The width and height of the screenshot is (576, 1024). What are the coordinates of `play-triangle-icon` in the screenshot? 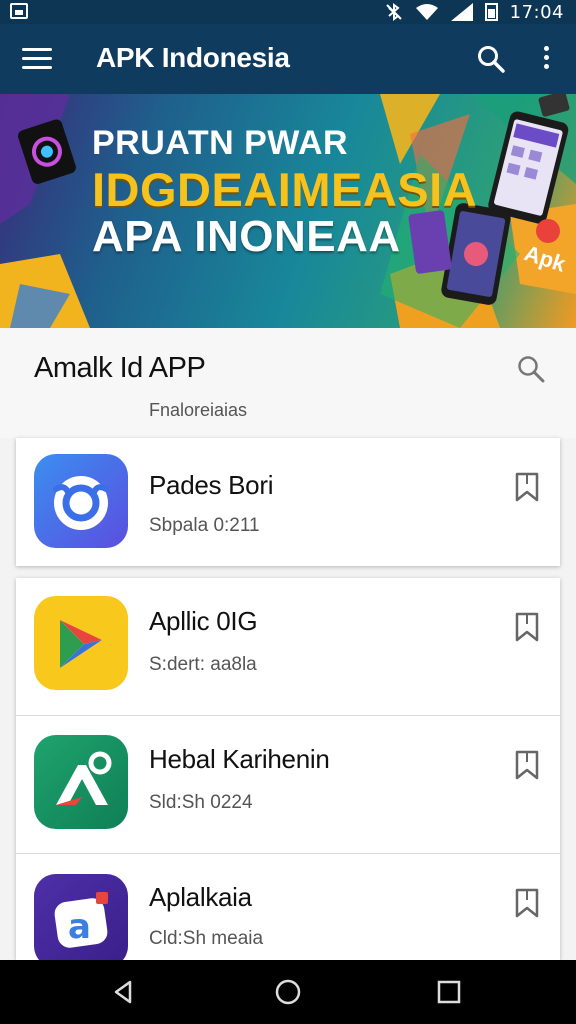 It's located at (81, 643).